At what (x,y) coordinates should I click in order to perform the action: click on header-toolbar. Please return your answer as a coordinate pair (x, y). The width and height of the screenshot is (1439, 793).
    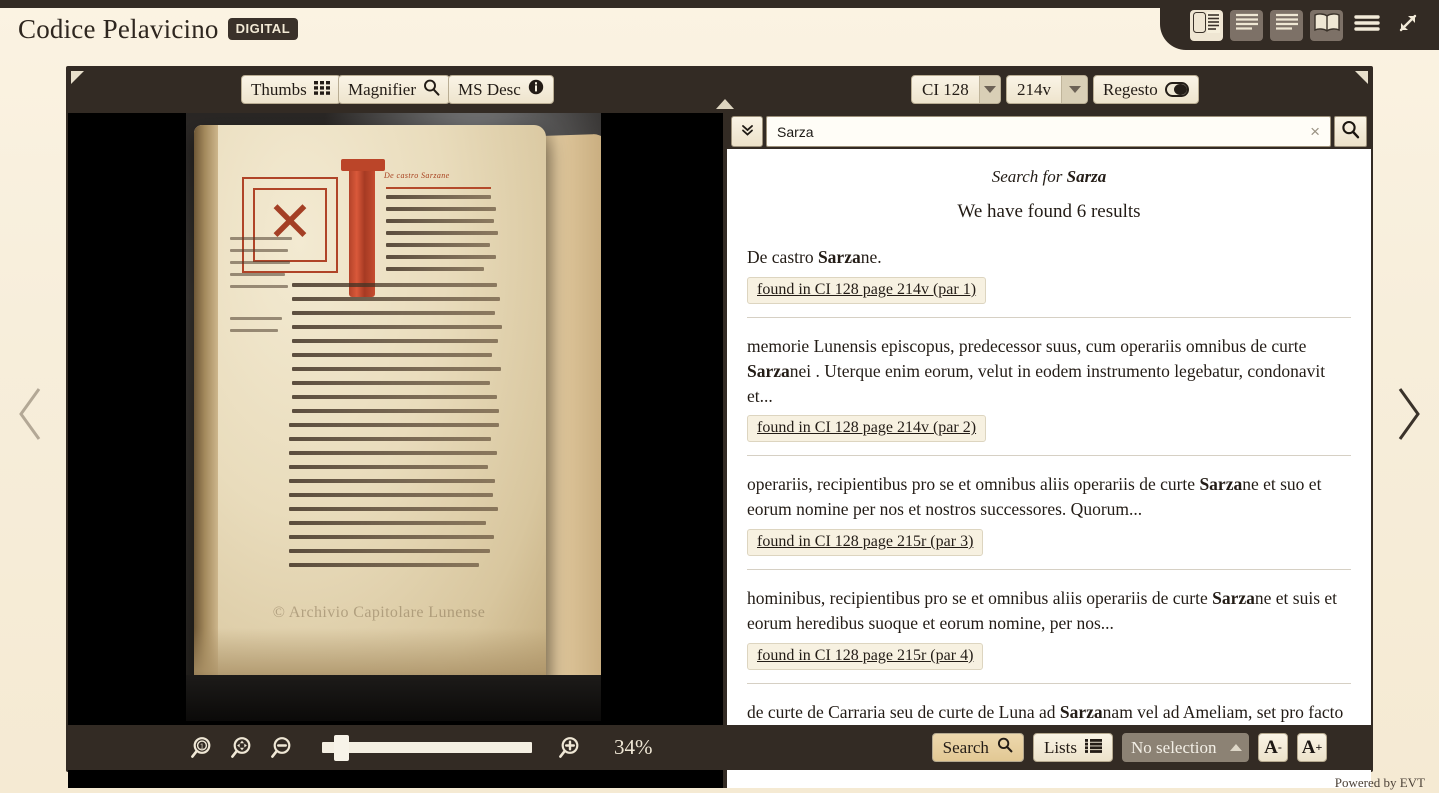
    Looking at the image, I should click on (1299, 25).